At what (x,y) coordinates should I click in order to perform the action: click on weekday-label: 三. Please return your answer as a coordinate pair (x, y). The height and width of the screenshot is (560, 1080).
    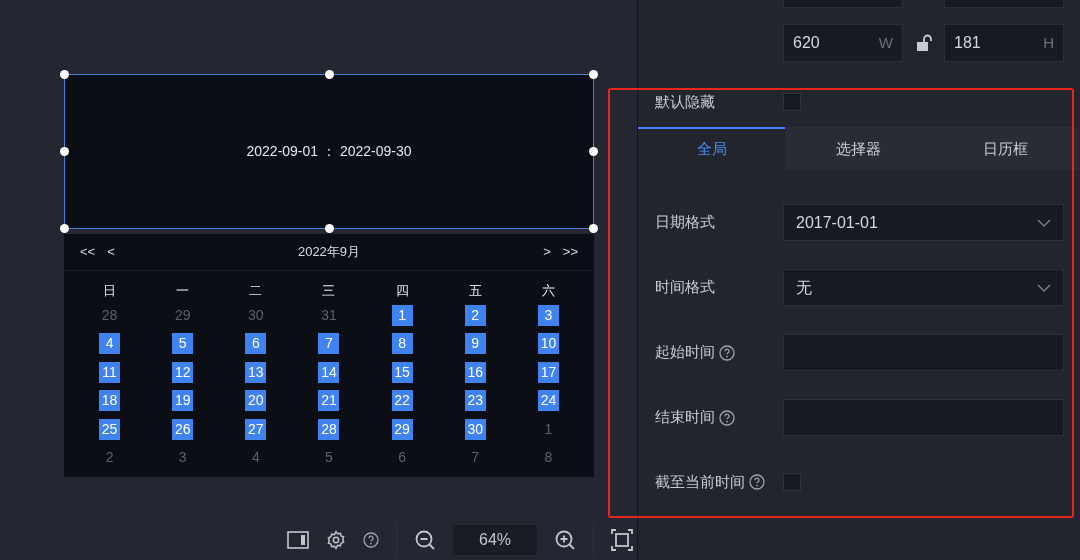
    Looking at the image, I should click on (329, 291).